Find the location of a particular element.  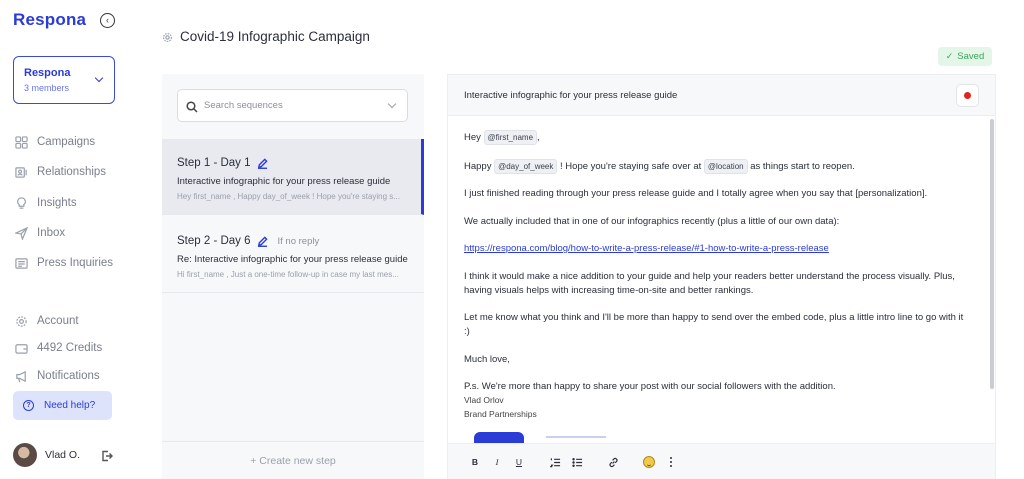

user-profile: Vlad O. is located at coordinates (46, 455).